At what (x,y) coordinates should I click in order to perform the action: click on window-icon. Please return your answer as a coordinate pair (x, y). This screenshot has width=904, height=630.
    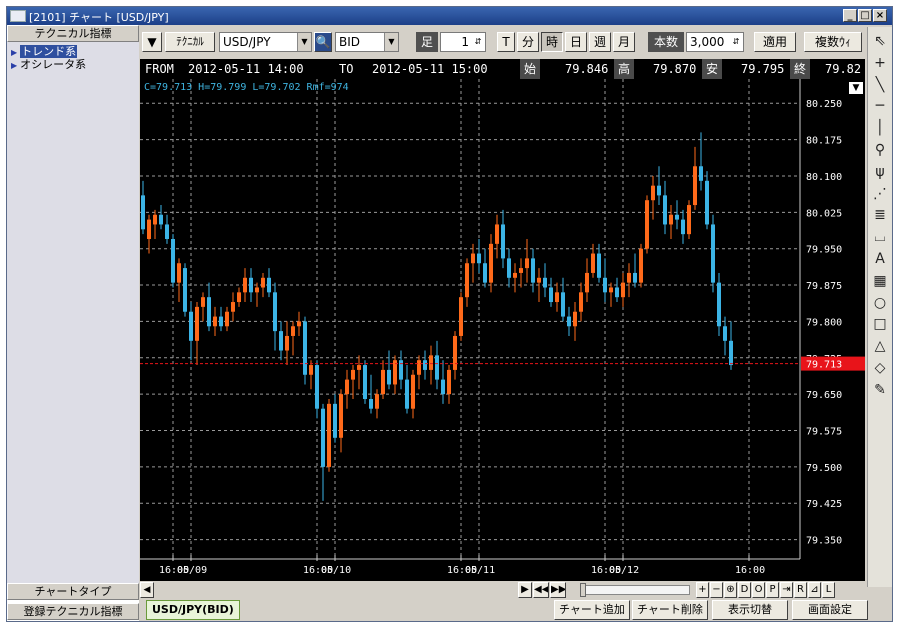
    Looking at the image, I should click on (18, 16).